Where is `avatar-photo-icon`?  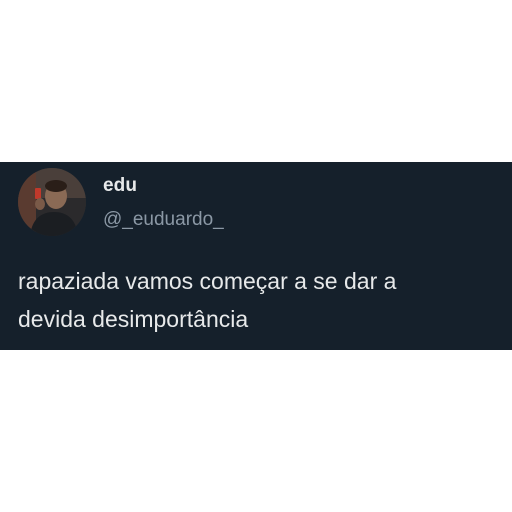
avatar-photo-icon is located at coordinates (52, 202).